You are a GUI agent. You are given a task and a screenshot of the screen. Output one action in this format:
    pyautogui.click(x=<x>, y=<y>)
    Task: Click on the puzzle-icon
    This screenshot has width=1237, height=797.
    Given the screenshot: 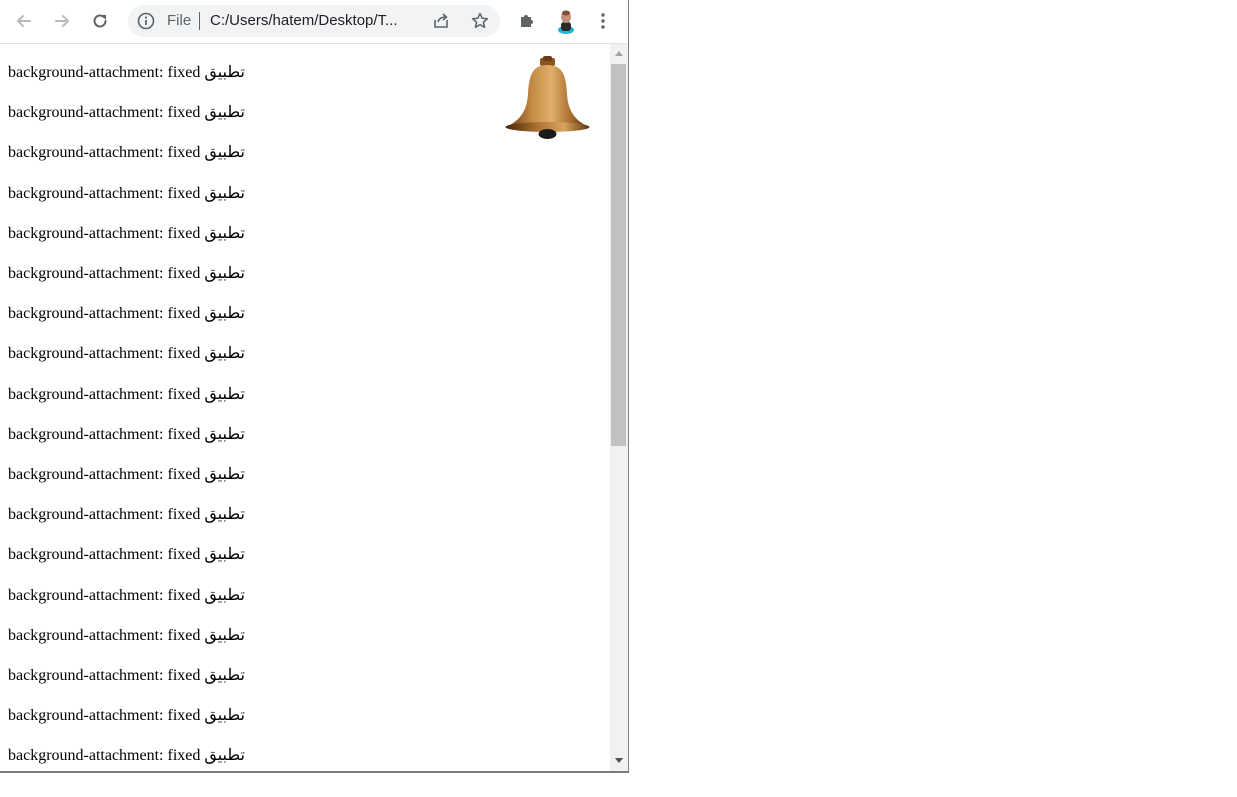 What is the action you would take?
    pyautogui.click(x=527, y=21)
    